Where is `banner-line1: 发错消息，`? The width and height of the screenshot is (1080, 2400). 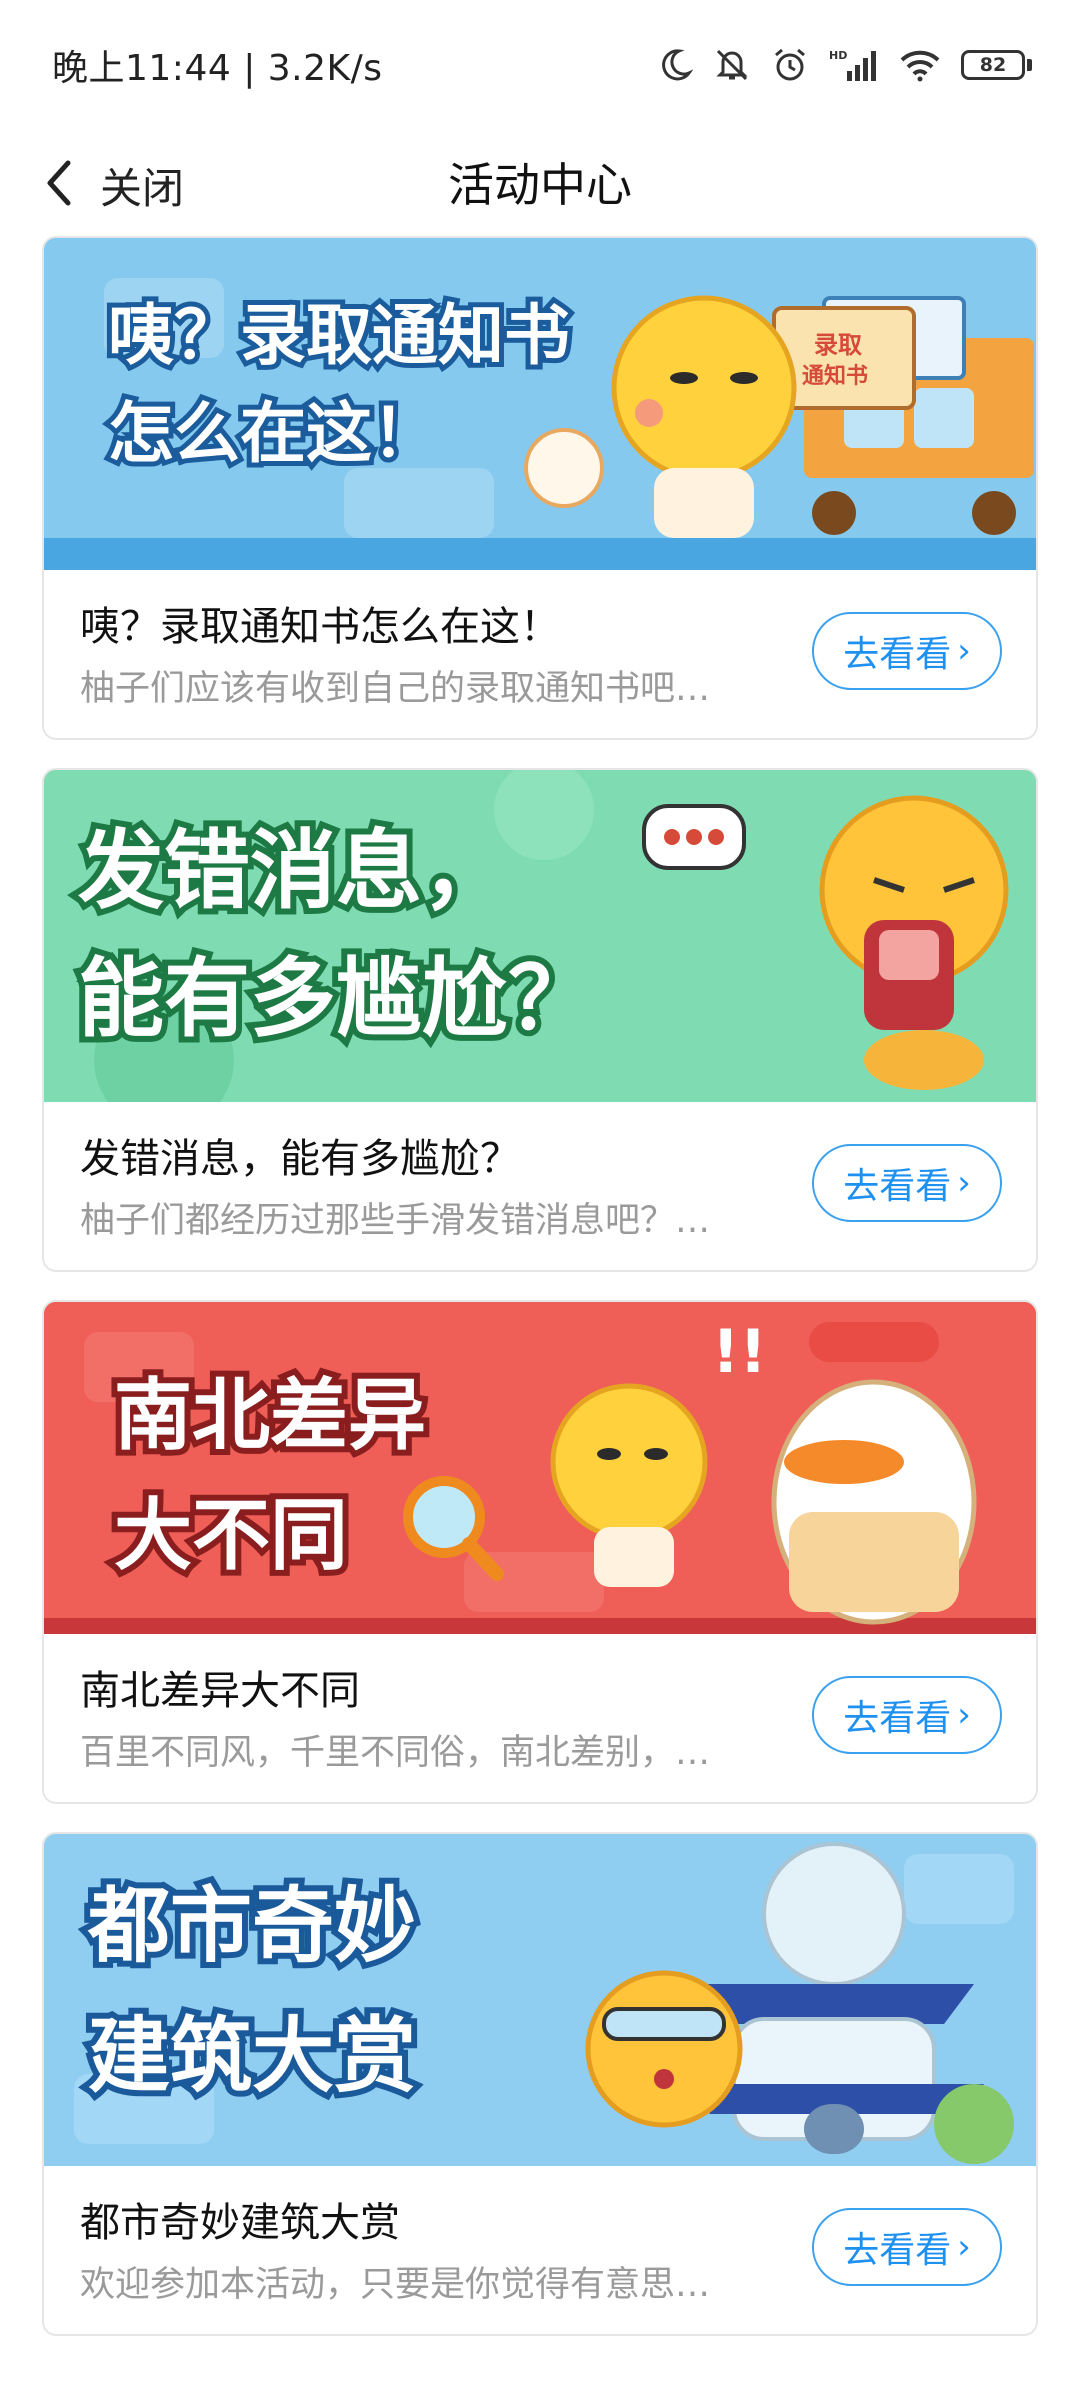 banner-line1: 发错消息， is located at coordinates (293, 871).